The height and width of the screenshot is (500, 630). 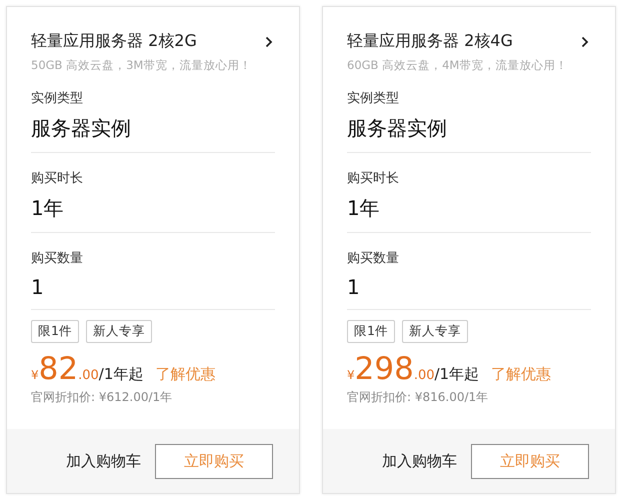 I want to click on list-price: 官网折扣价: ¥612.00/1年, so click(x=102, y=397).